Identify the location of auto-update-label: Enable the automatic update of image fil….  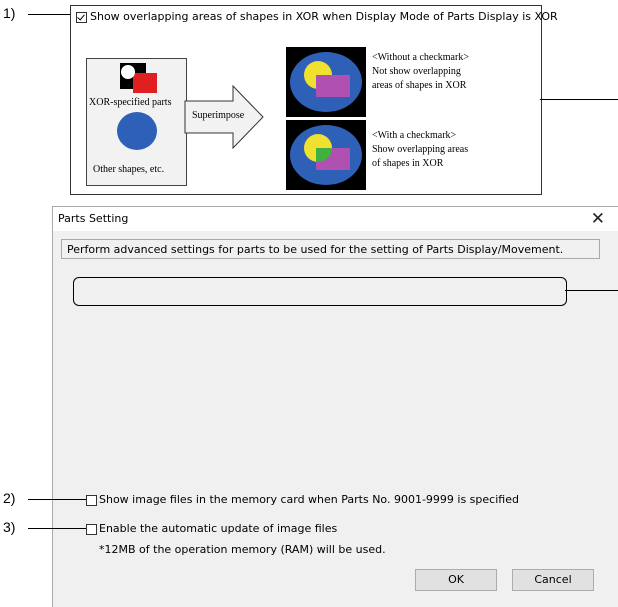
(218, 528).